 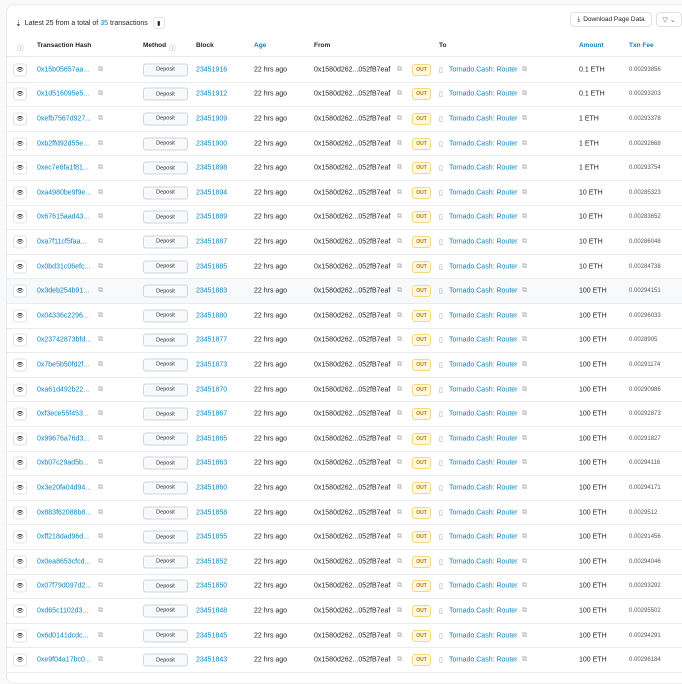 I want to click on block-link: 23451894, so click(x=211, y=192).